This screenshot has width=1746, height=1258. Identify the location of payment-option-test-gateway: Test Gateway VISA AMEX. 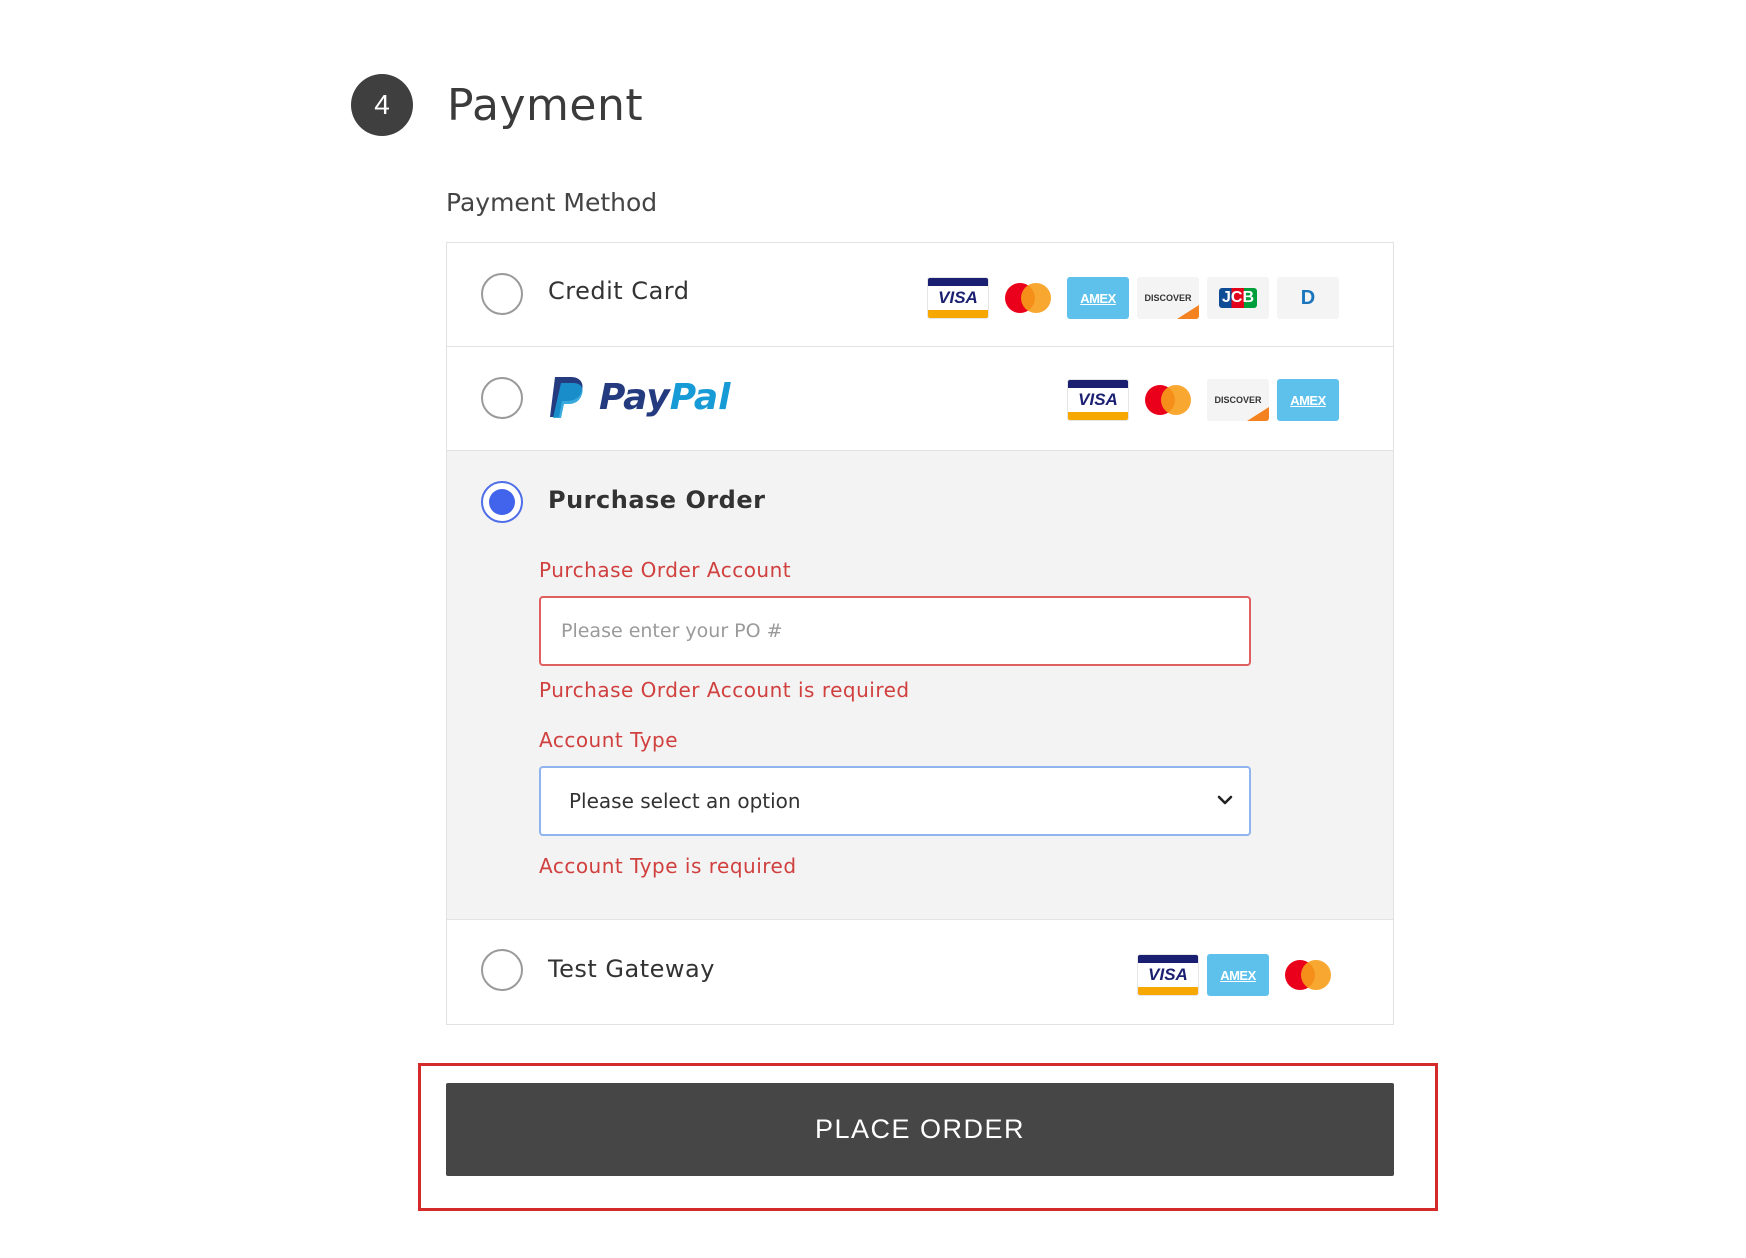
(920, 972).